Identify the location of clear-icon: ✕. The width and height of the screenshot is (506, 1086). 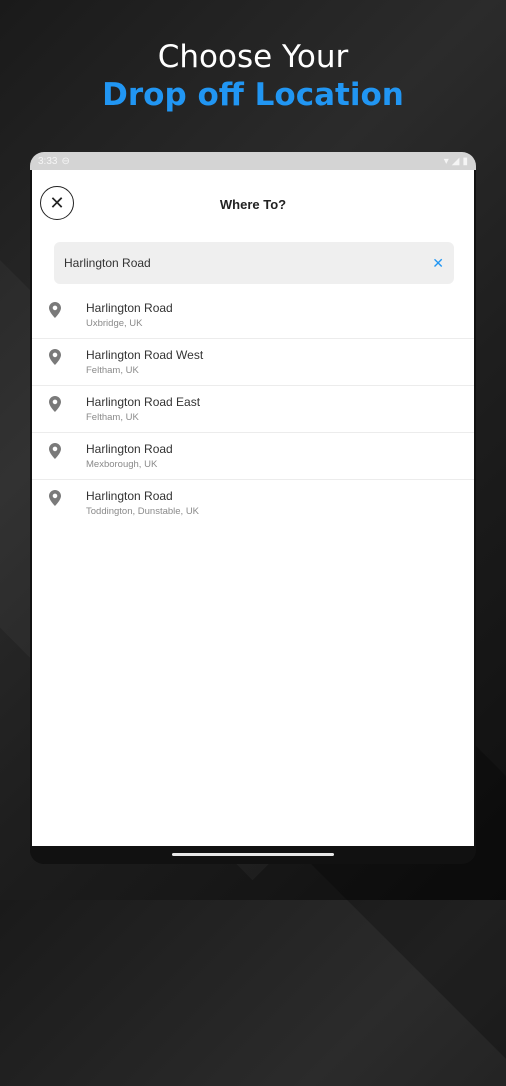
(438, 263).